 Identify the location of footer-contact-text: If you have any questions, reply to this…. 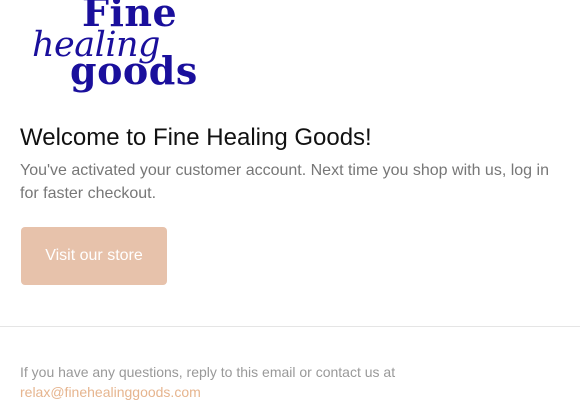
(208, 372).